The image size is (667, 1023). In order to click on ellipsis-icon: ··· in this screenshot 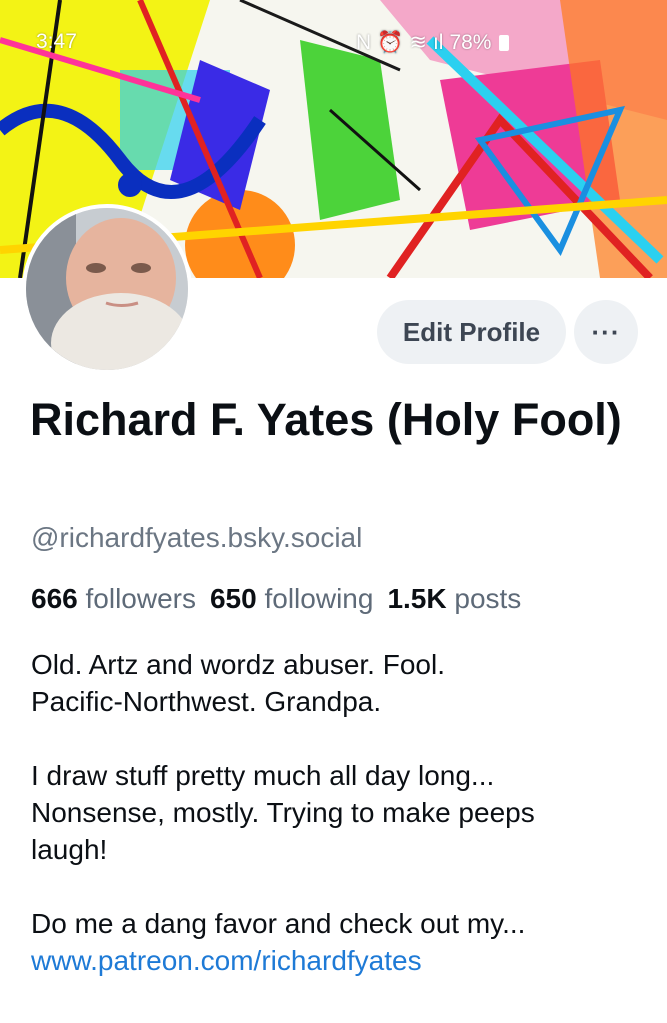, I will do `click(606, 331)`.